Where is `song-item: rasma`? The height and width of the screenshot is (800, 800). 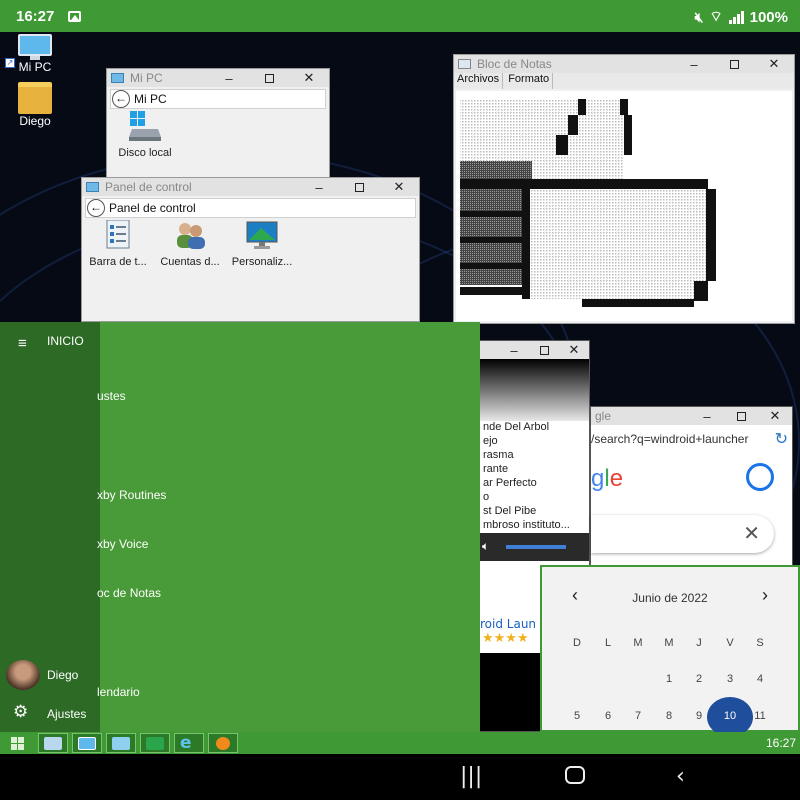
song-item: rasma is located at coordinates (534, 456).